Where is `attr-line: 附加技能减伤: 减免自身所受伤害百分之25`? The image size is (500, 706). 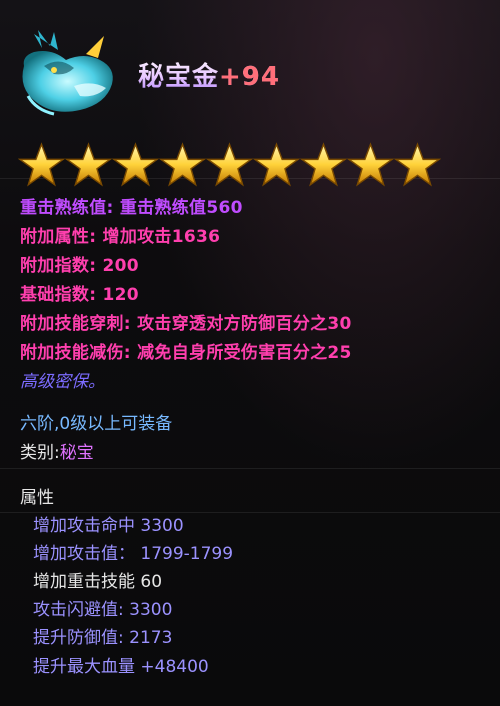 attr-line: 附加技能减伤: 减免自身所受伤害百分之25 is located at coordinates (186, 353).